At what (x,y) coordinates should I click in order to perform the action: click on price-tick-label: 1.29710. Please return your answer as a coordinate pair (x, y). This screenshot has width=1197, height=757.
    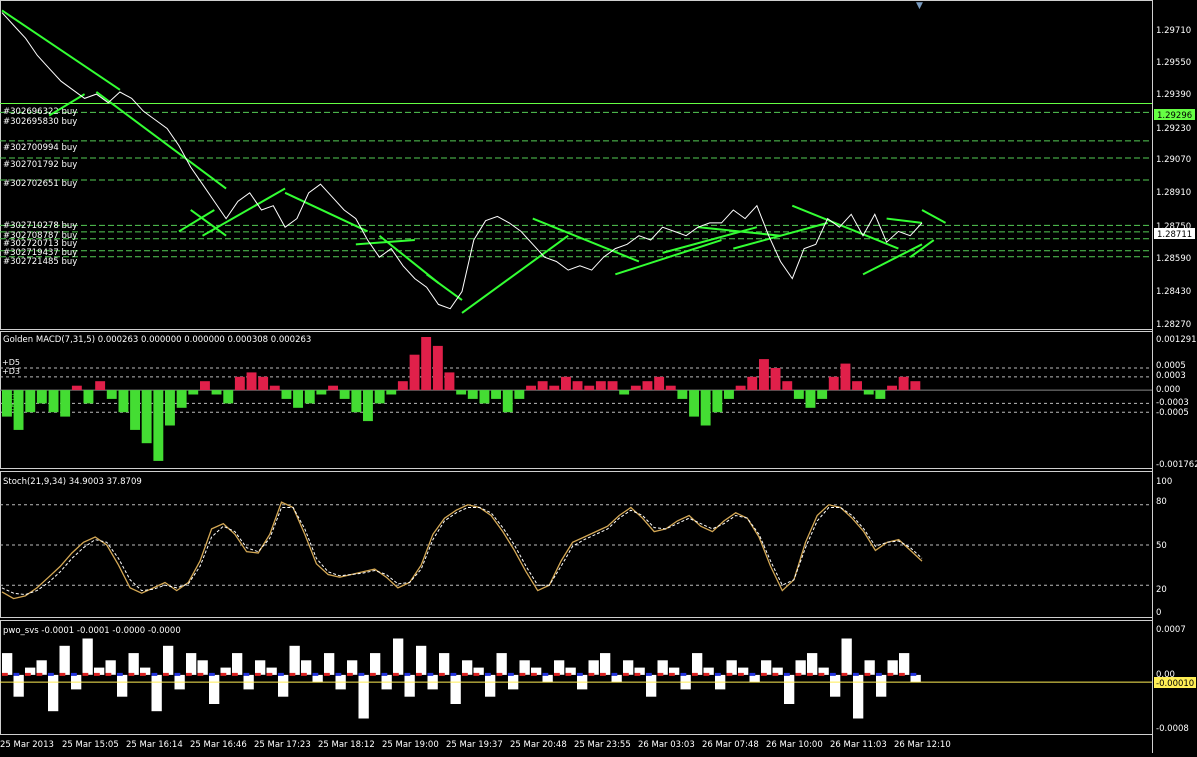
    Looking at the image, I should click on (1173, 31).